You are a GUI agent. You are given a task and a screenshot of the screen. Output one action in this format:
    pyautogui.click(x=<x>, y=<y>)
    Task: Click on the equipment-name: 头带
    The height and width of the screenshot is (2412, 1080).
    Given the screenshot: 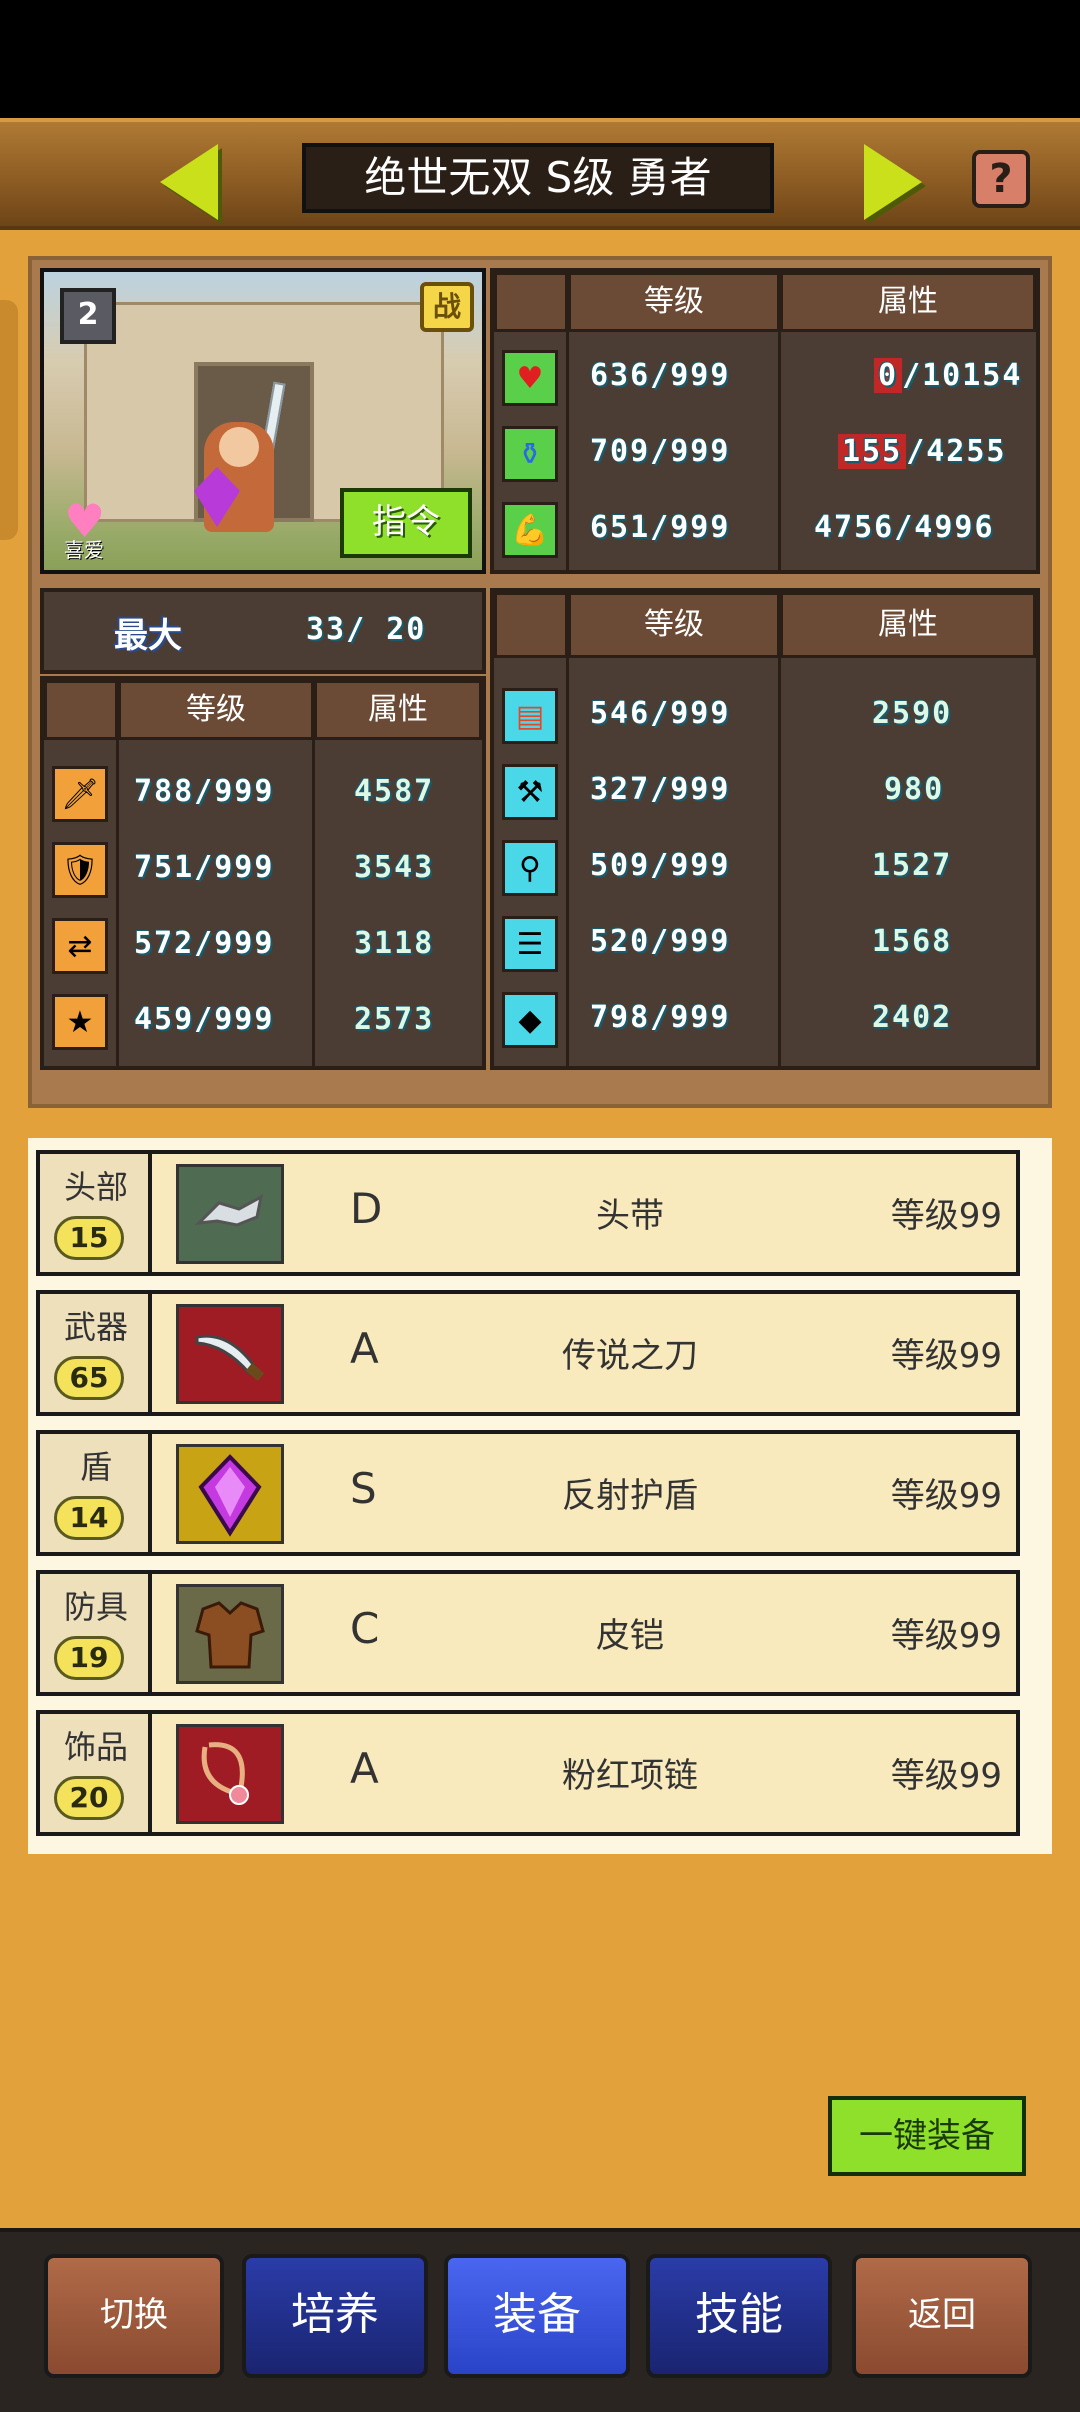 What is the action you would take?
    pyautogui.click(x=630, y=1216)
    